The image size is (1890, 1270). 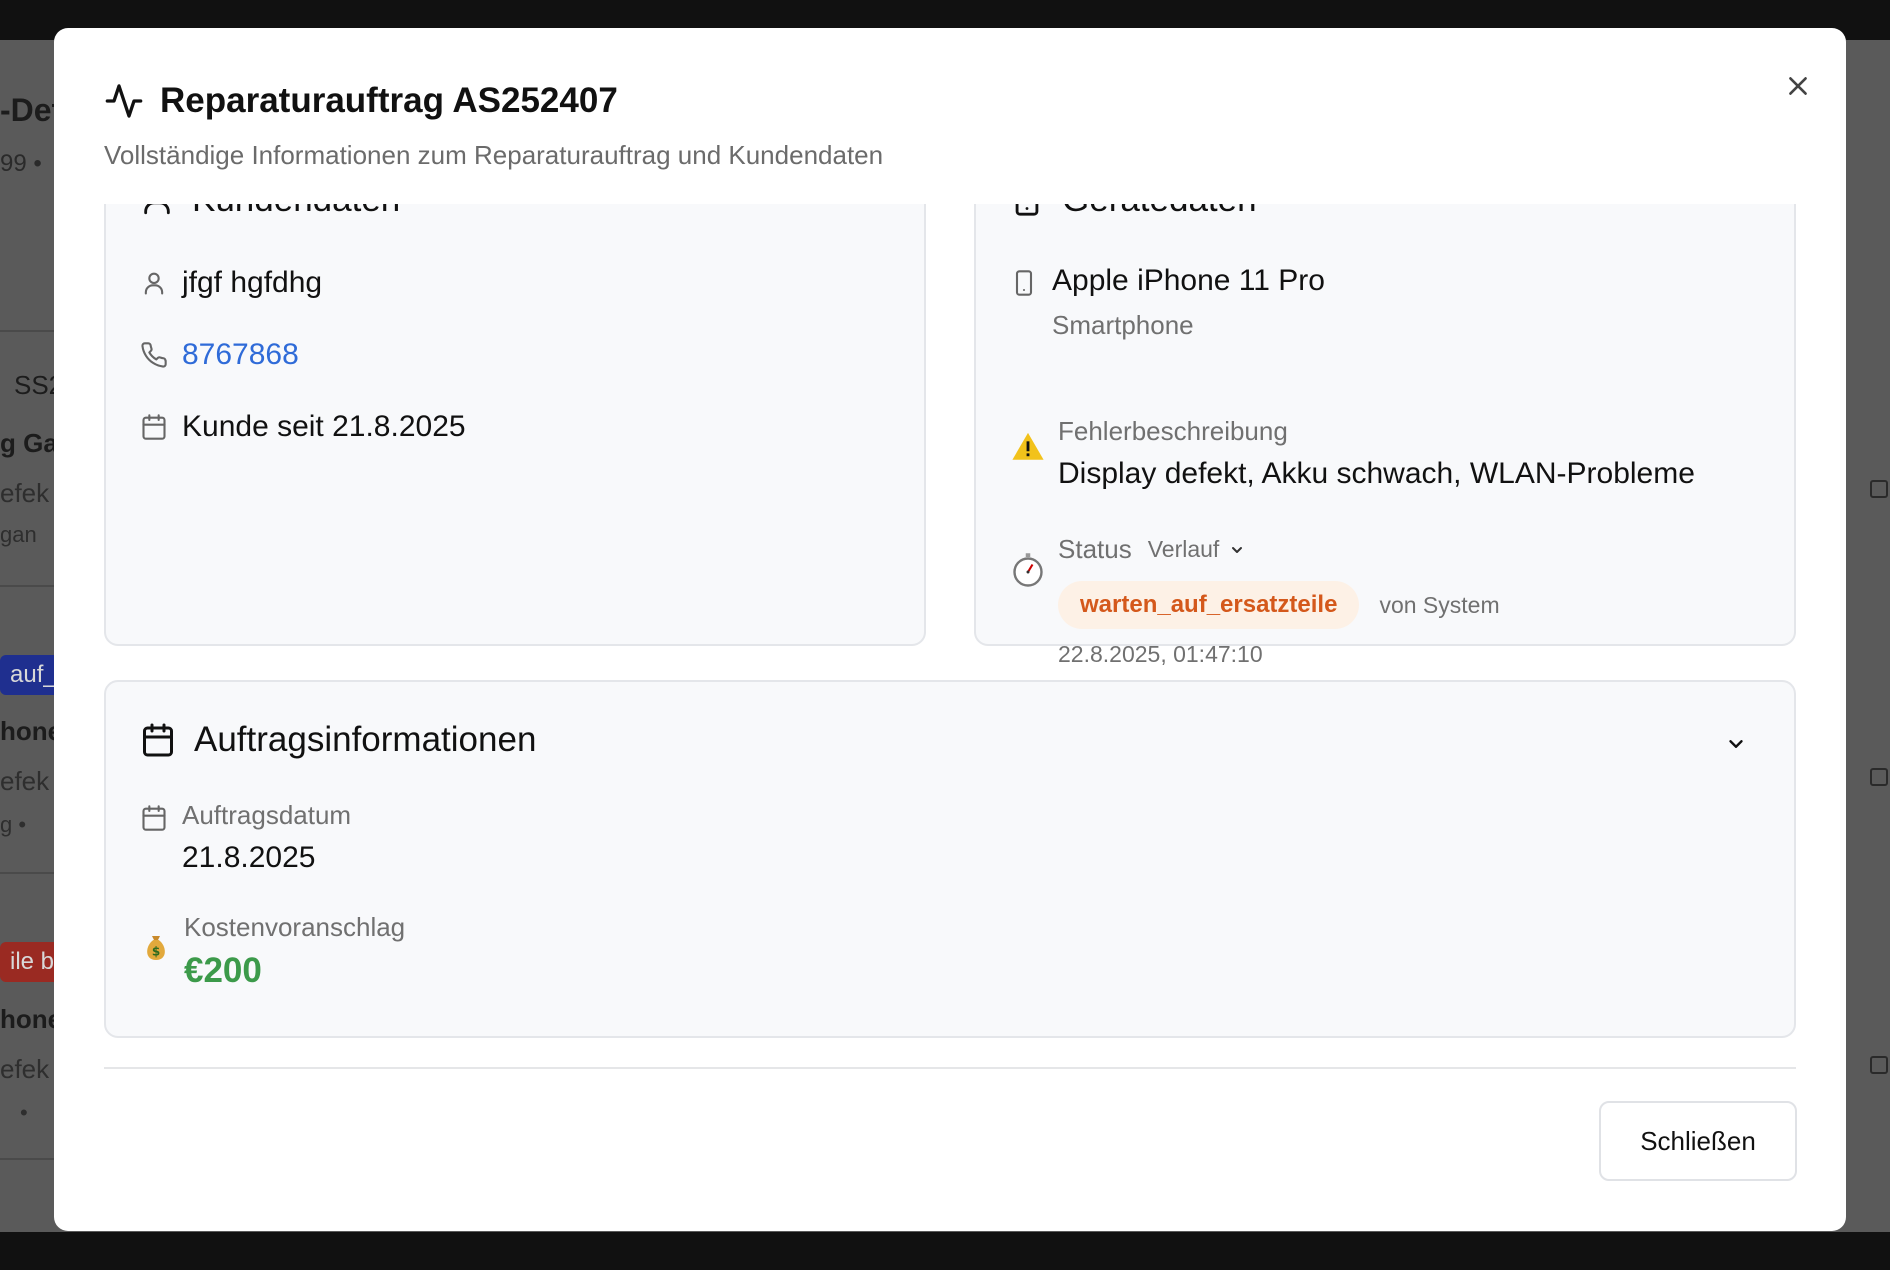 What do you see at coordinates (1123, 325) in the screenshot?
I see `device-type: Smartphone` at bounding box center [1123, 325].